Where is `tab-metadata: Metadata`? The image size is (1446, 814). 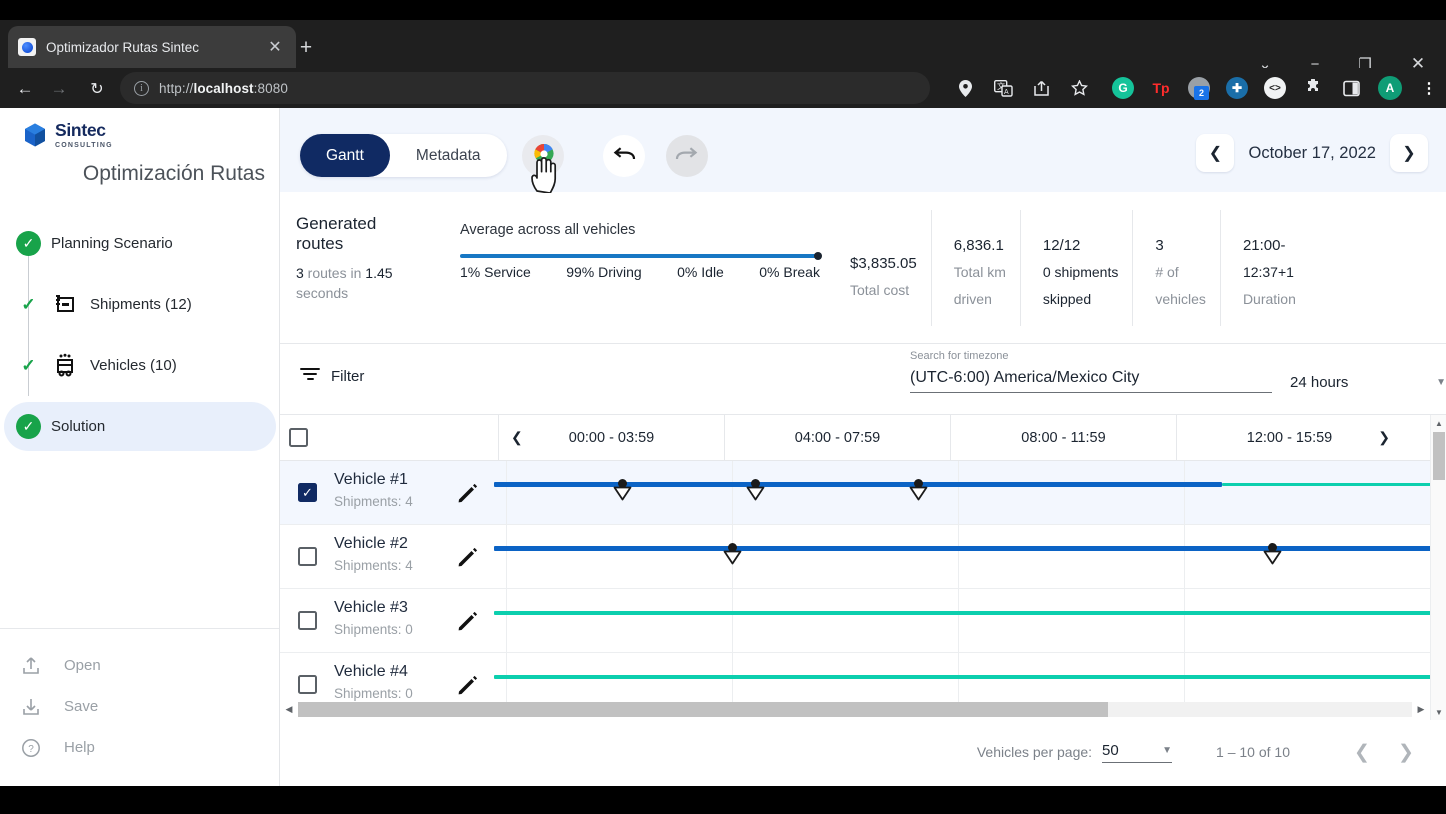 tab-metadata: Metadata is located at coordinates (448, 155).